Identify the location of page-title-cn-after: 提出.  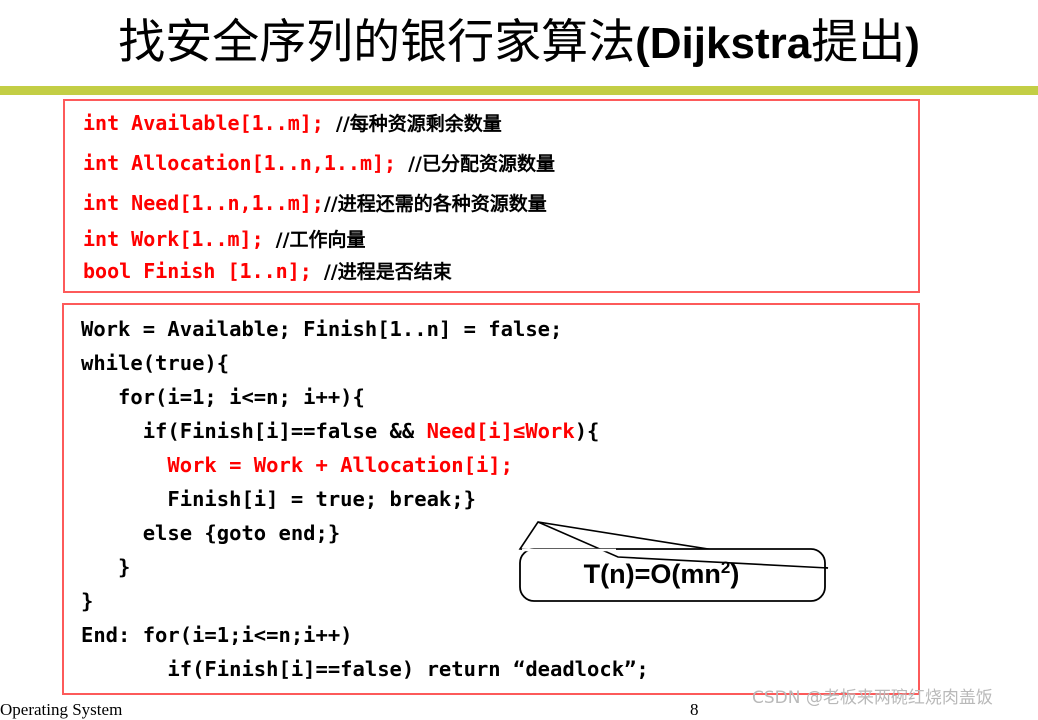
(858, 43).